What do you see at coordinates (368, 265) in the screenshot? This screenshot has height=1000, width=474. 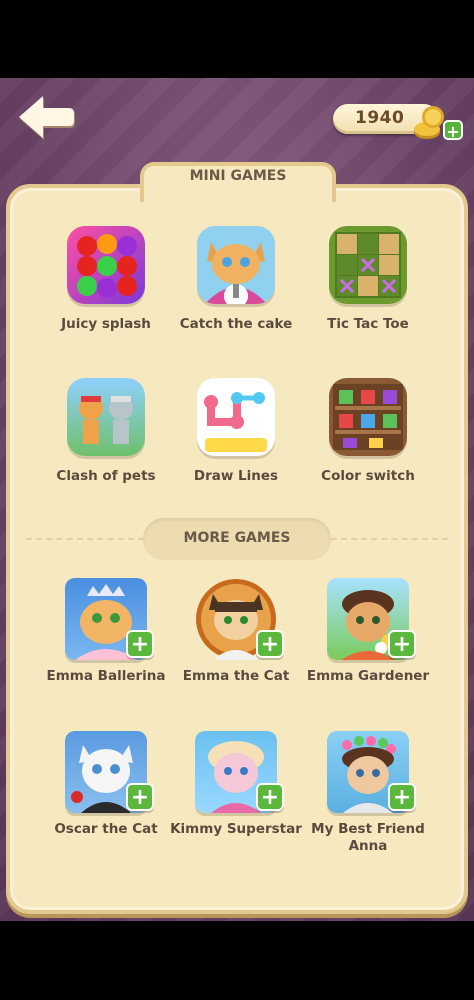 I see `tic-tac-toe-icon` at bounding box center [368, 265].